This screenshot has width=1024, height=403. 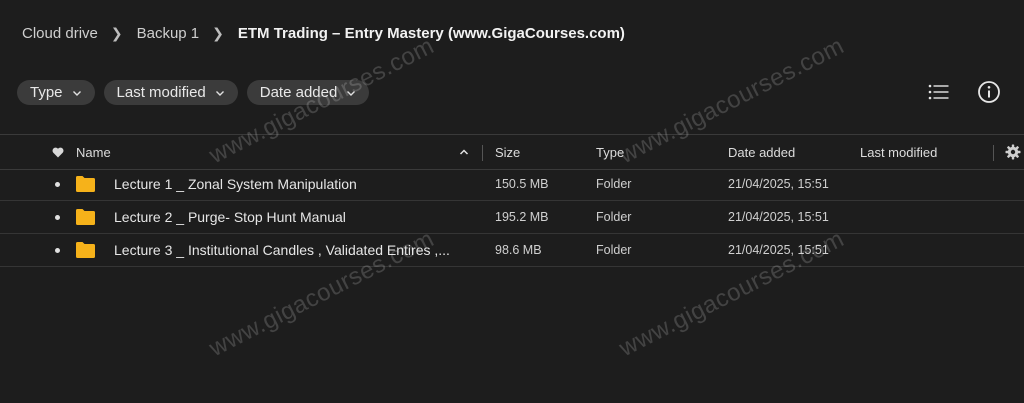 What do you see at coordinates (522, 184) in the screenshot?
I see `row-size: 150.5 MB` at bounding box center [522, 184].